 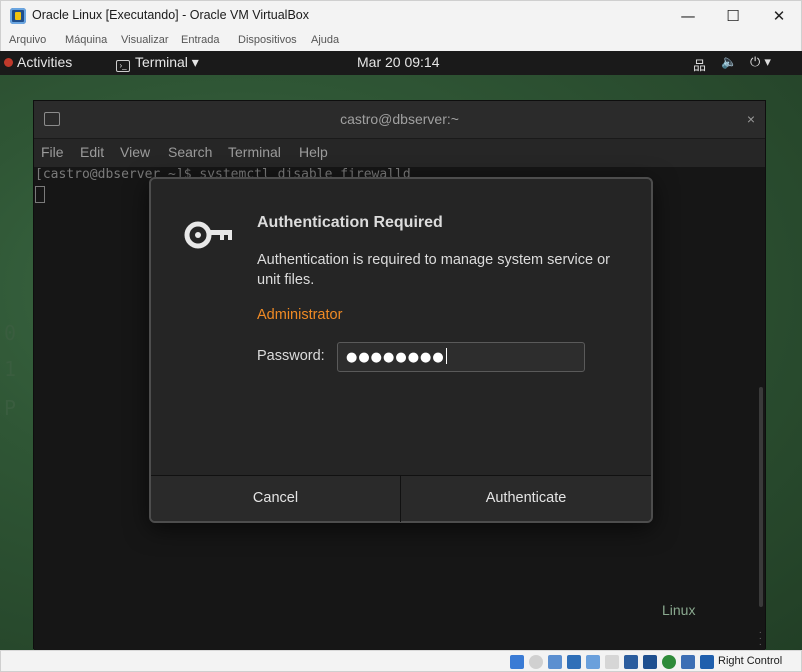 I want to click on key-icon, so click(x=208, y=235).